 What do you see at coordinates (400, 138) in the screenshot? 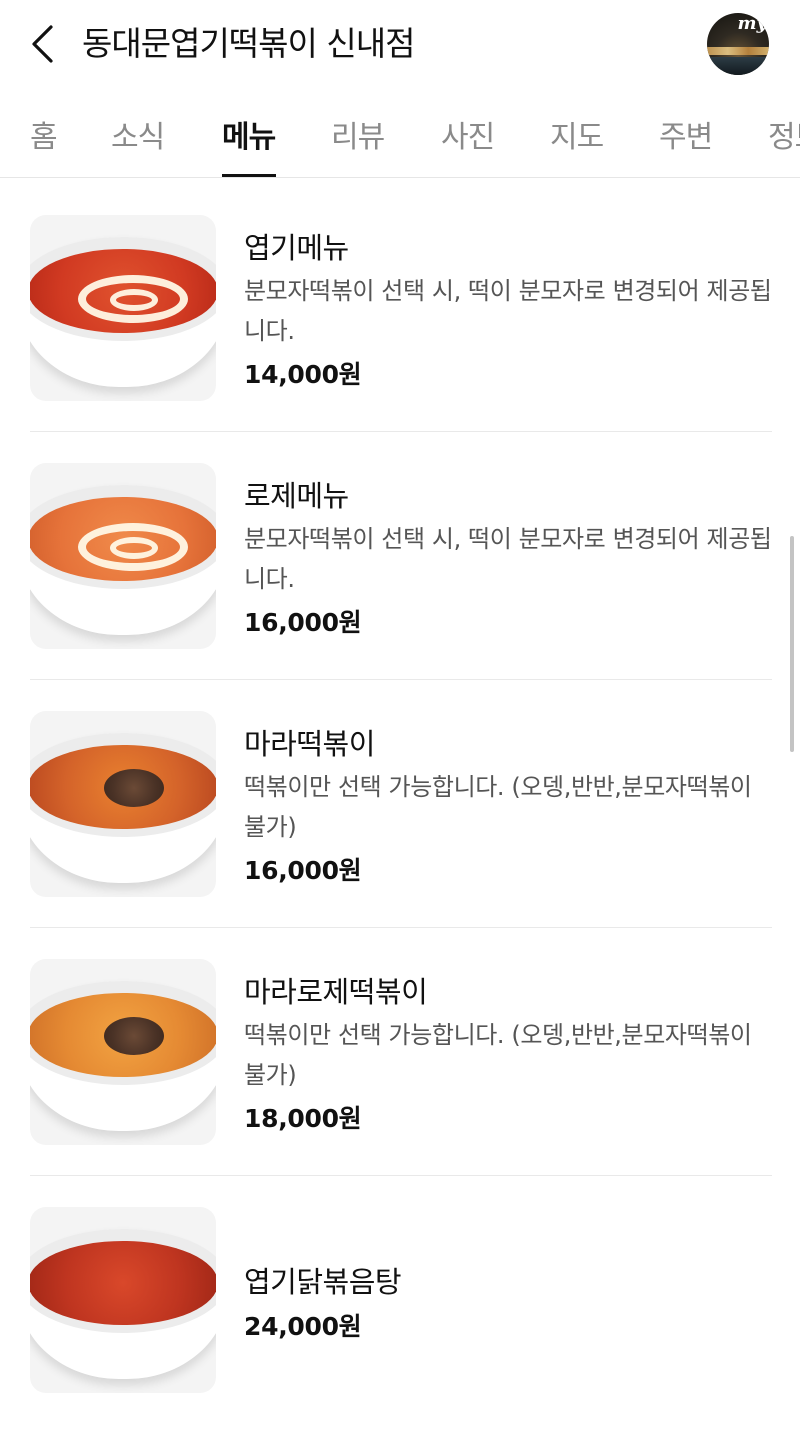
I see `tab-bar: 홈 소식 메뉴 리뷰 사진 지도 주변 정보` at bounding box center [400, 138].